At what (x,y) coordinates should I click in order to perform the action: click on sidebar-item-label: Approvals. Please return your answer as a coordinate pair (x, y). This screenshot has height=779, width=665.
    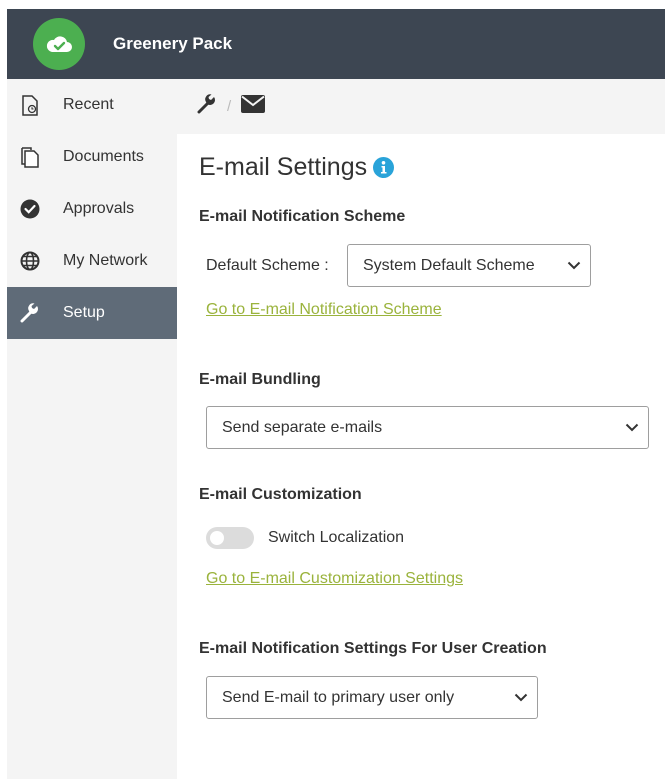
    Looking at the image, I should click on (99, 208).